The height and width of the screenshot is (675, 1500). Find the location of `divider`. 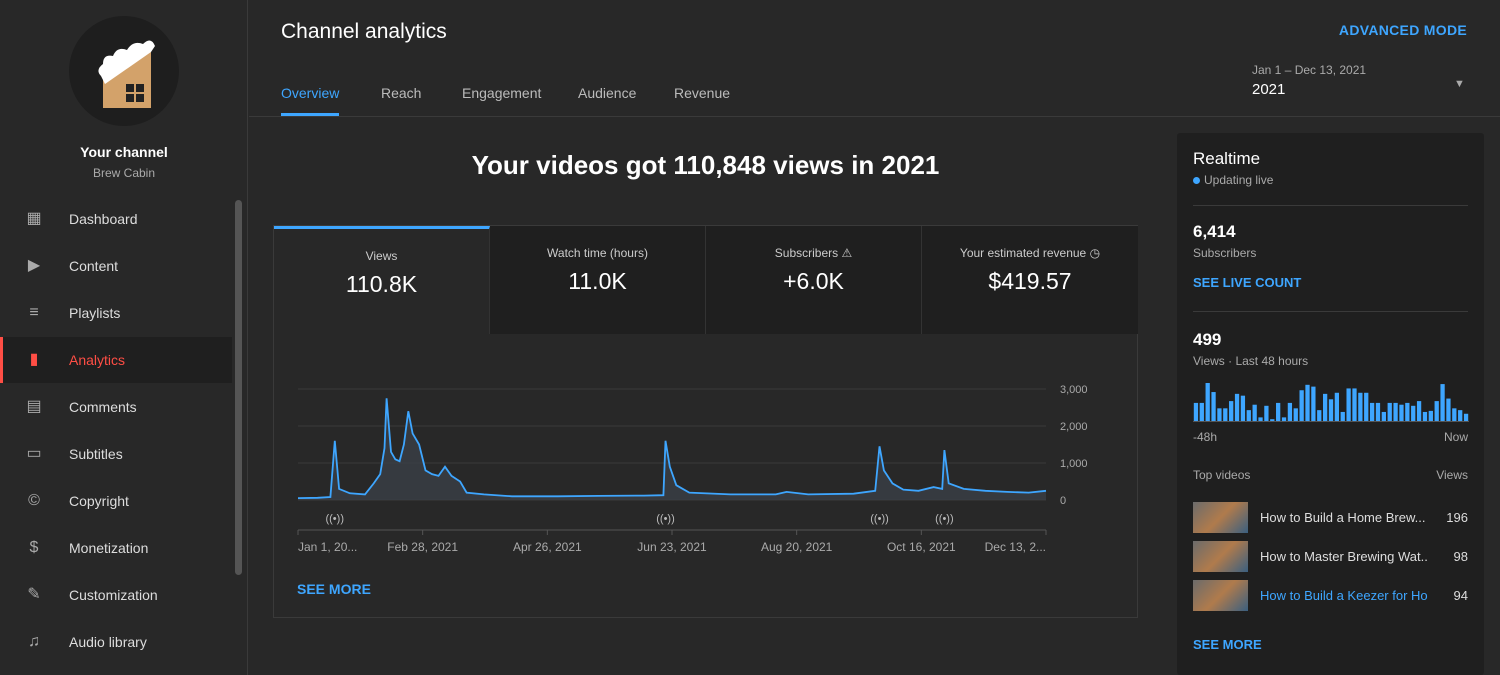

divider is located at coordinates (1330, 311).